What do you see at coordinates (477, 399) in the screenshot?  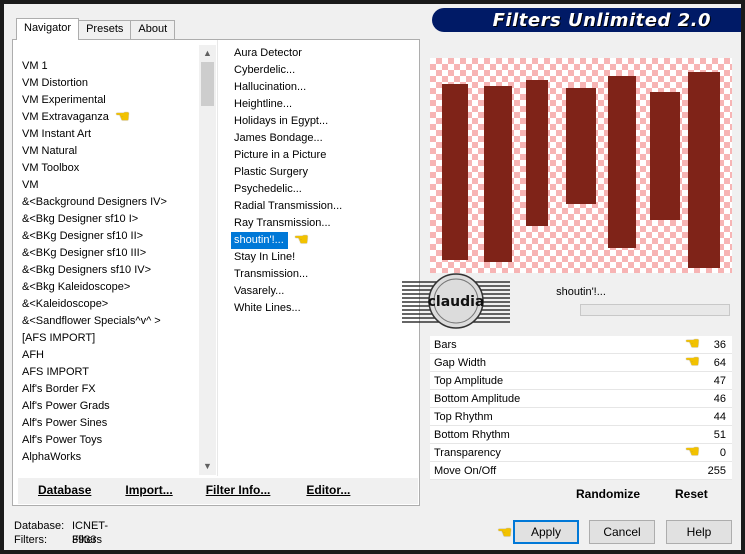 I see `param-label: Bottom Amplitude` at bounding box center [477, 399].